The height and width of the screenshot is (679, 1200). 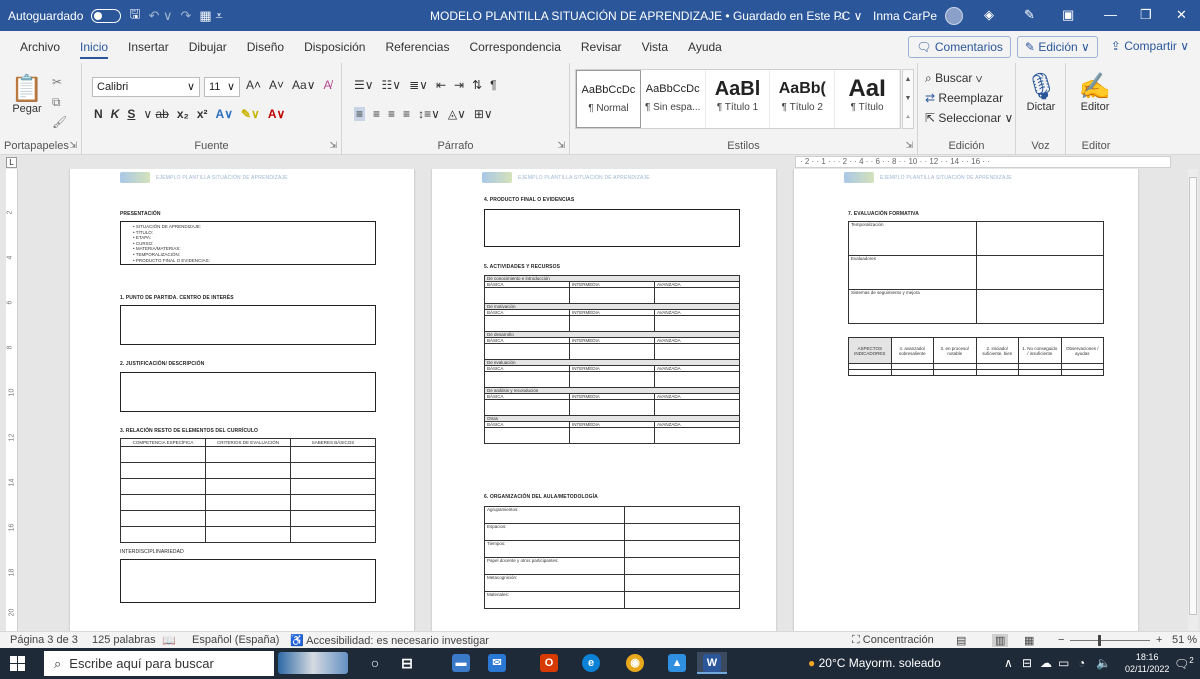 I want to click on strikethrough-icon: ∨ ab, so click(x=155, y=114).